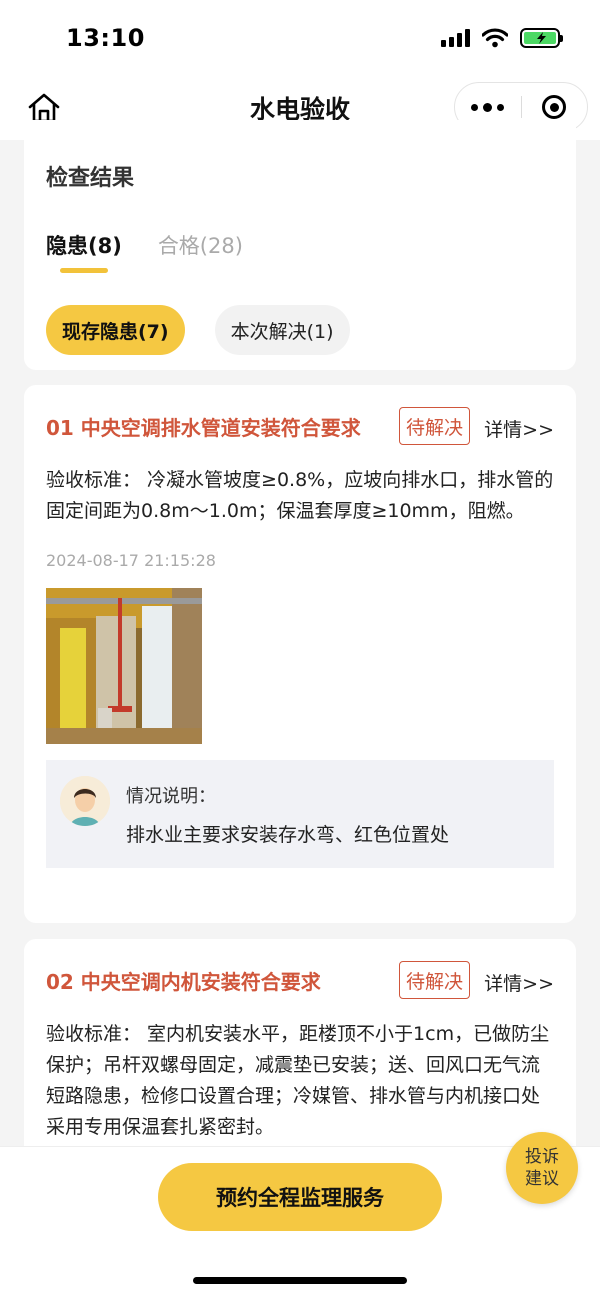  What do you see at coordinates (144, 254) in the screenshot?
I see `result-tabs: 隐患(8) 合格(28)` at bounding box center [144, 254].